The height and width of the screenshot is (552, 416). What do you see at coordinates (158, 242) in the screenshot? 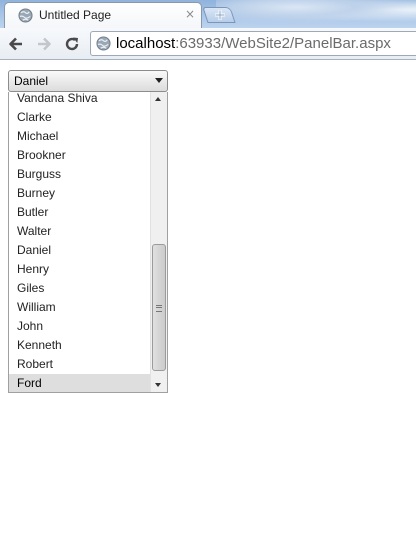
I see `scrollbar` at bounding box center [158, 242].